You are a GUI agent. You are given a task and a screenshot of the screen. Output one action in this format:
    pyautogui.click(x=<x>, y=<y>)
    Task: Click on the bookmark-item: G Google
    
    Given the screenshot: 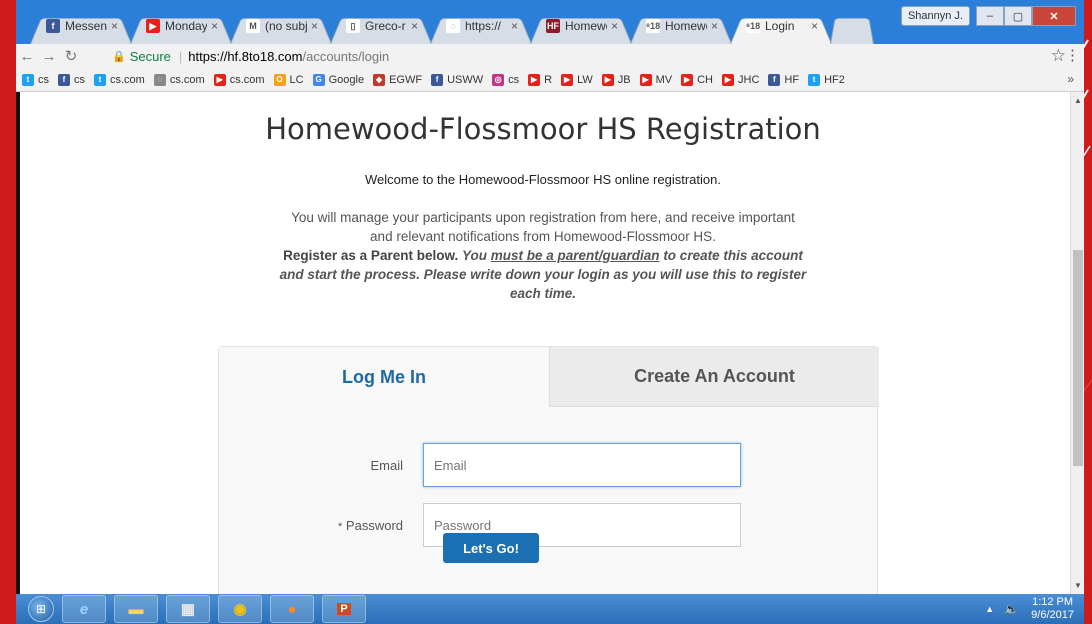 What is the action you would take?
    pyautogui.click(x=338, y=79)
    